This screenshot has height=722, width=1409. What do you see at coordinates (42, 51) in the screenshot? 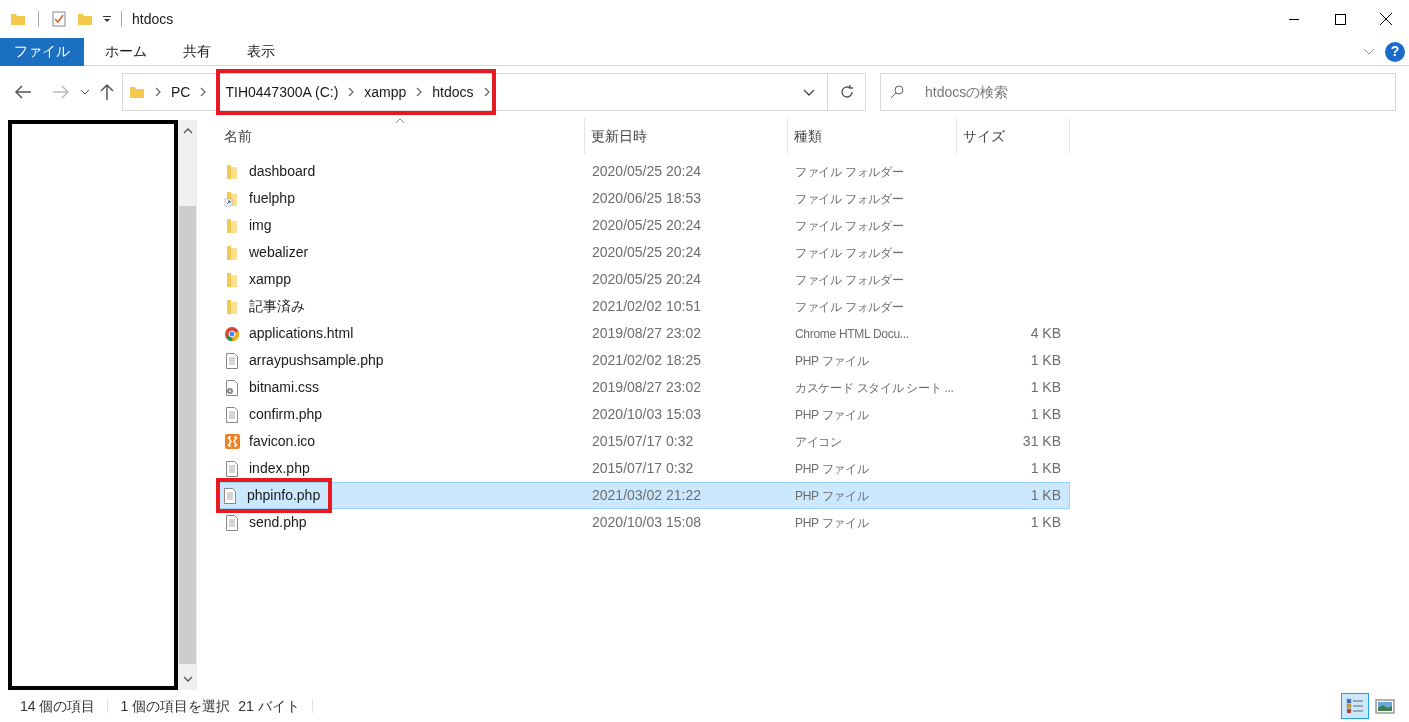
I see `file-menu-tab: ファイル` at bounding box center [42, 51].